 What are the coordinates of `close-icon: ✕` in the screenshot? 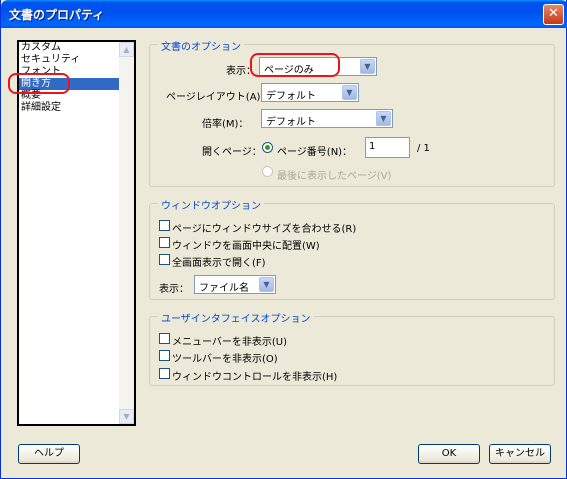 It's located at (553, 13).